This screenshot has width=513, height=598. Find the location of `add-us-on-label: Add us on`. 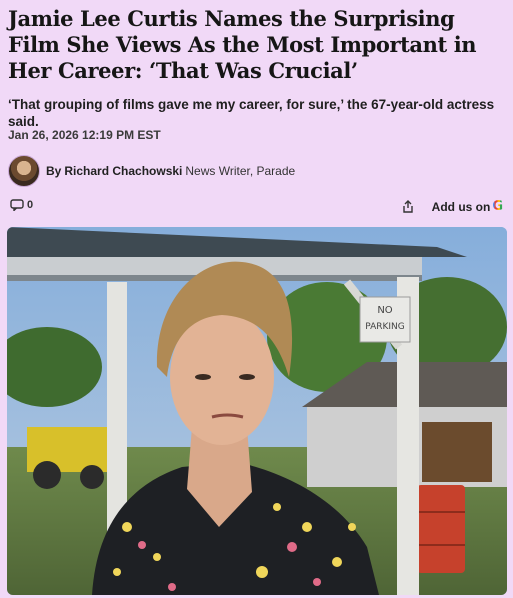

add-us-on-label: Add us on is located at coordinates (461, 206).